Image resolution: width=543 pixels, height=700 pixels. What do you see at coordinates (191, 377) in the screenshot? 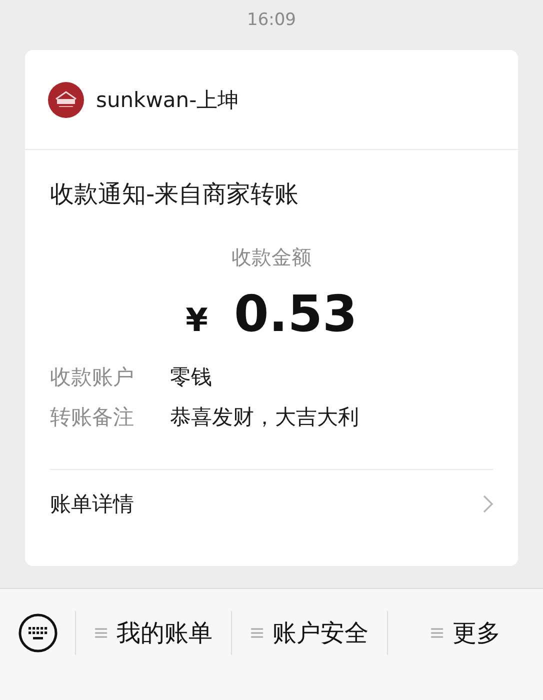
I see `field-value: 零钱` at bounding box center [191, 377].